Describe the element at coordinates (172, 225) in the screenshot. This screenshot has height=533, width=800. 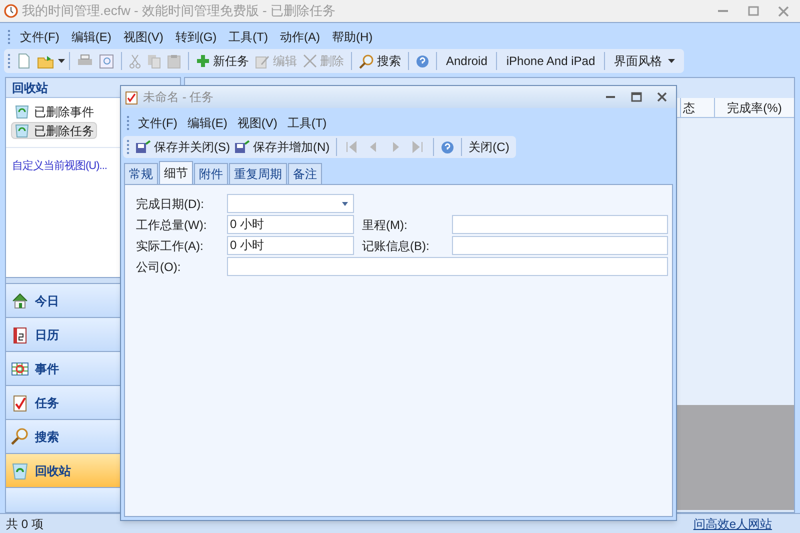
I see `field-label: 工作总量(W):` at that location.